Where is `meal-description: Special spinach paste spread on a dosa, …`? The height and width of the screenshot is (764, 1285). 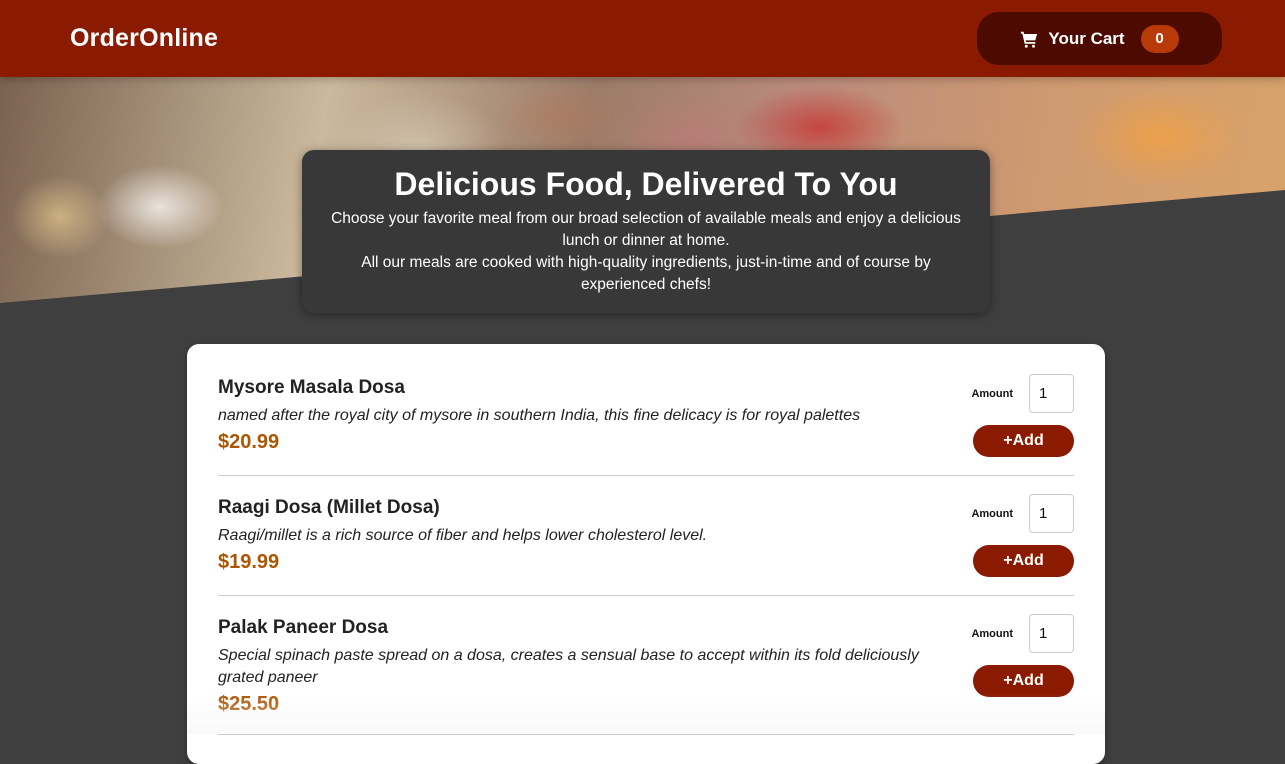 meal-description: Special spinach paste spread on a dosa, … is located at coordinates (568, 666).